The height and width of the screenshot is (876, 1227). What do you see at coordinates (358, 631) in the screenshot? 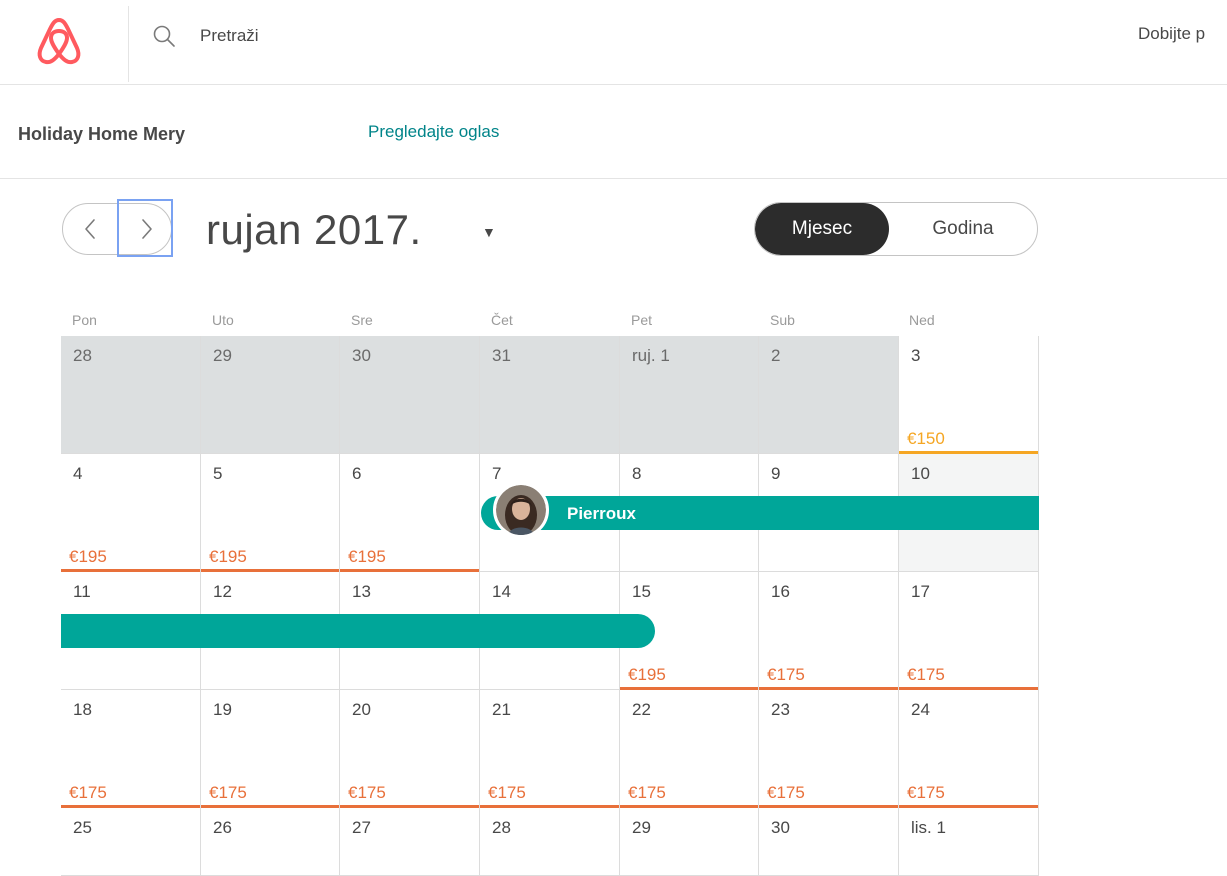
I see `reservation-bar-continued` at bounding box center [358, 631].